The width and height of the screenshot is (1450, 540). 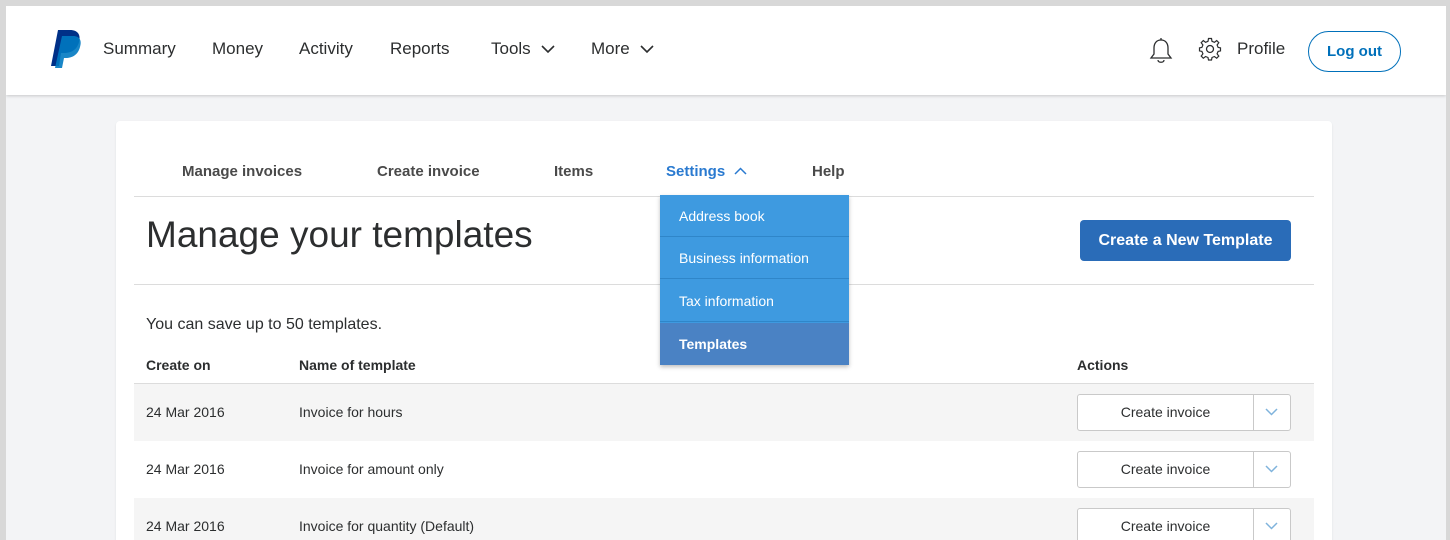 What do you see at coordinates (326, 49) in the screenshot?
I see `nav-activity: Activity` at bounding box center [326, 49].